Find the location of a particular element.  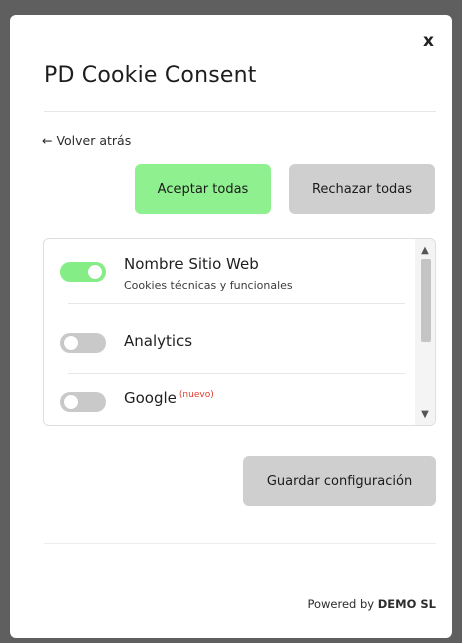

category-description: Cookies técnicas y funcionales is located at coordinates (208, 285).